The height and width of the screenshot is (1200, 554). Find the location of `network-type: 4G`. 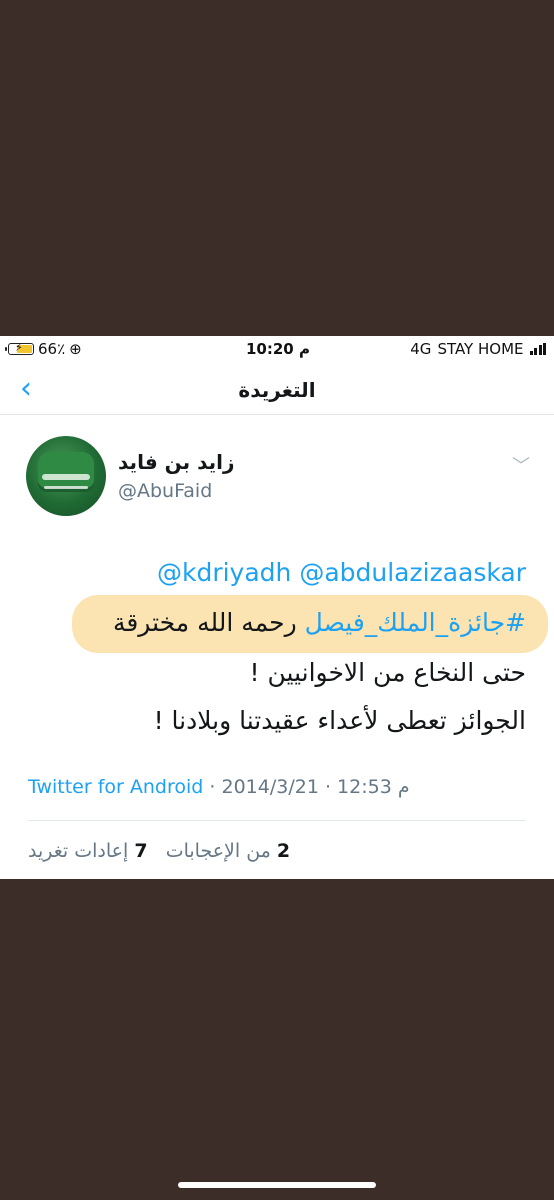

network-type: 4G is located at coordinates (421, 349).